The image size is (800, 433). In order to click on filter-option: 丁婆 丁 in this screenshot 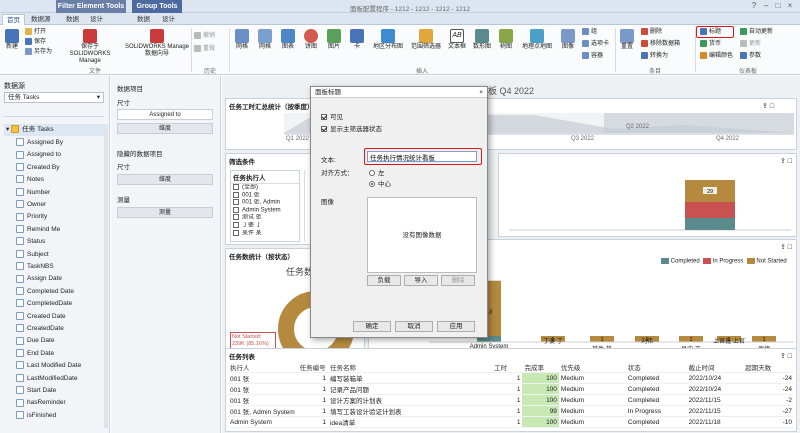, I will do `click(265, 225)`.